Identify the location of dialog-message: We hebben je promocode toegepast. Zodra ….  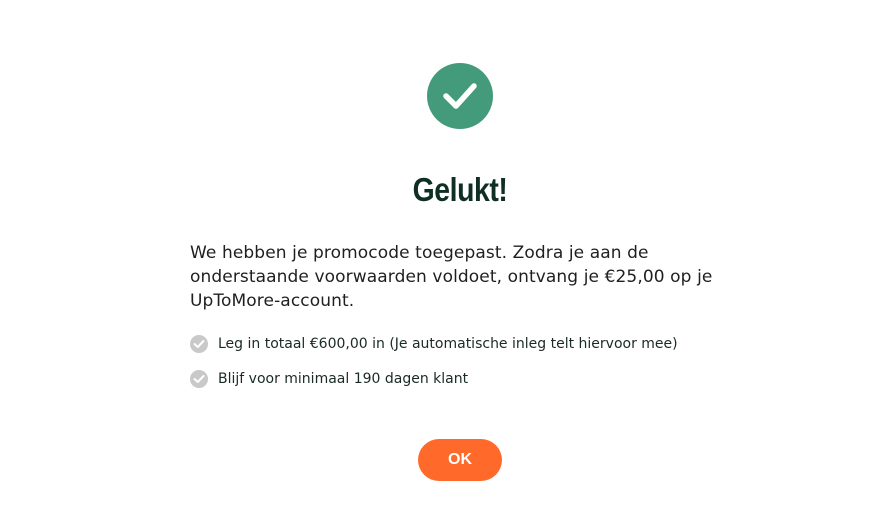
(451, 277).